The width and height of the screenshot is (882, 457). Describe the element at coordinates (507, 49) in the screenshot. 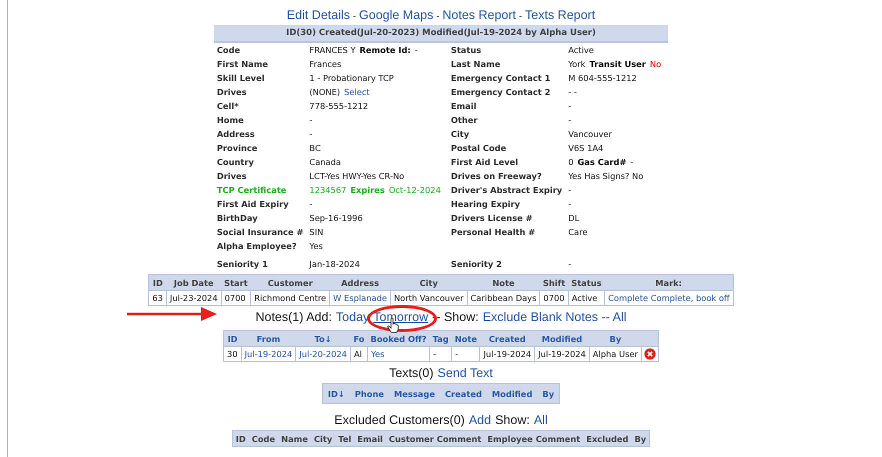

I see `field-label: Status` at that location.